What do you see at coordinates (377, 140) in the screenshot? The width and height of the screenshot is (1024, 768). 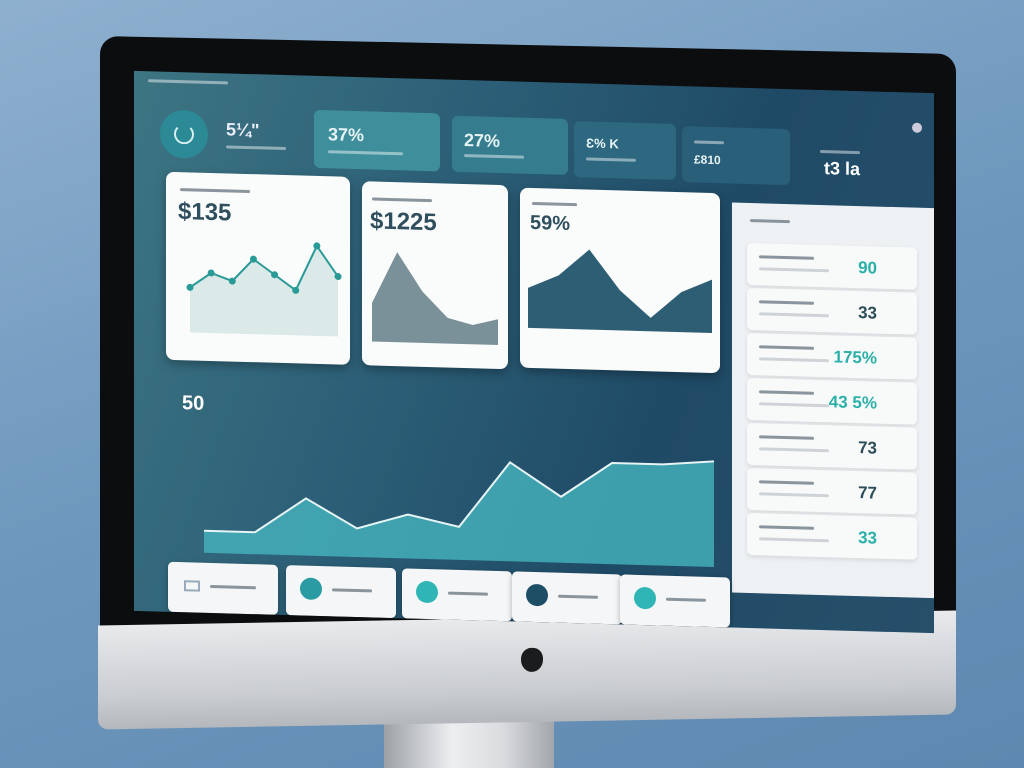 I see `kpi-card: 37%` at bounding box center [377, 140].